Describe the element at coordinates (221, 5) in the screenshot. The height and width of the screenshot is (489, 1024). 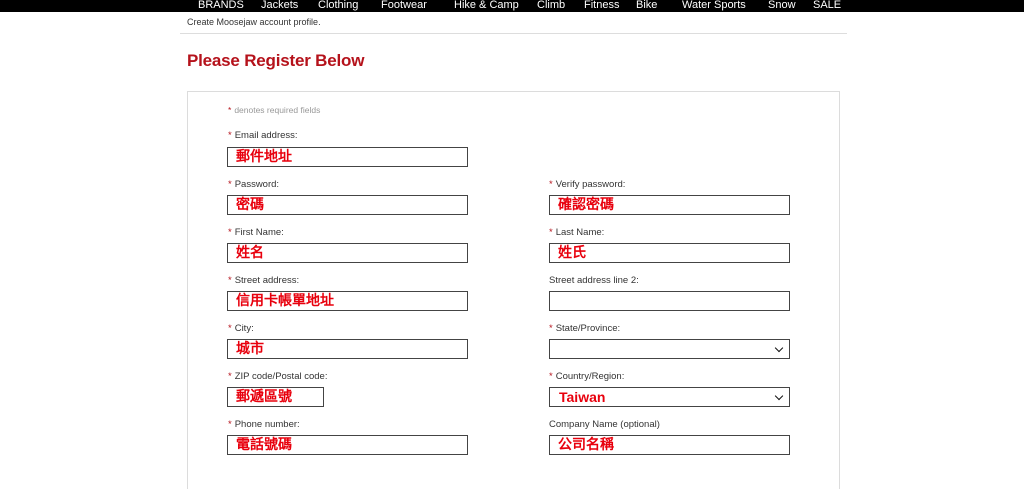
I see `nav-brands: BRANDS` at that location.